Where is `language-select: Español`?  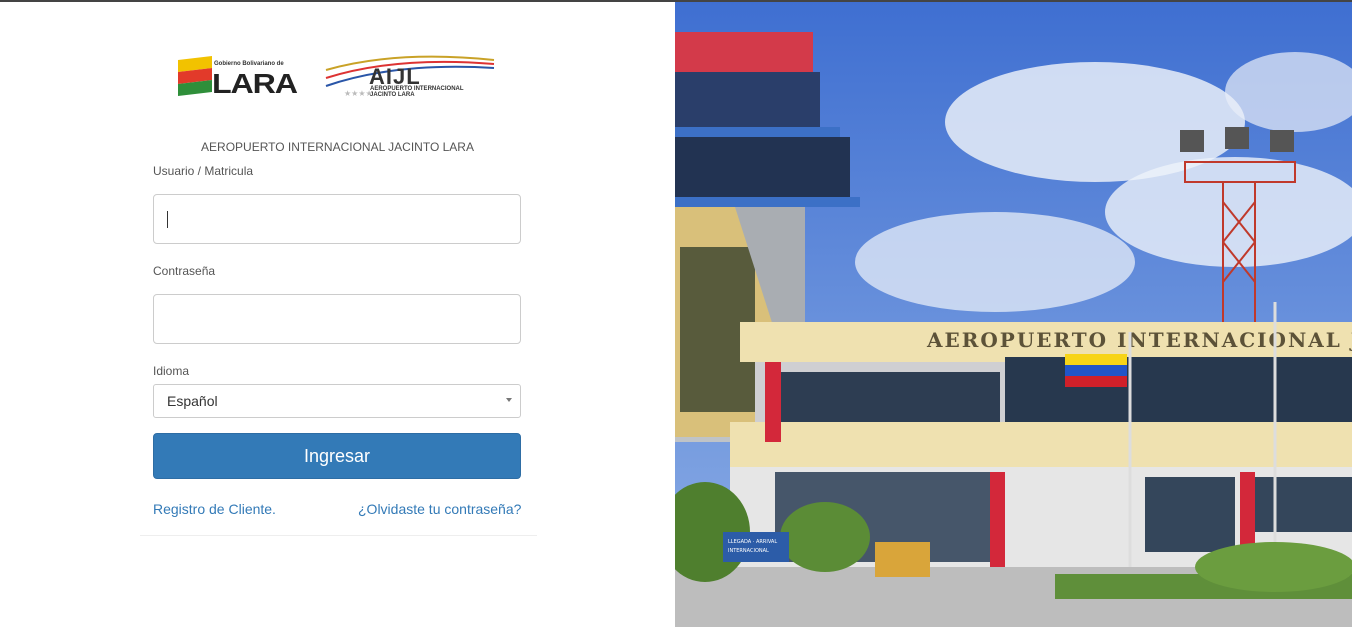 language-select: Español is located at coordinates (337, 401).